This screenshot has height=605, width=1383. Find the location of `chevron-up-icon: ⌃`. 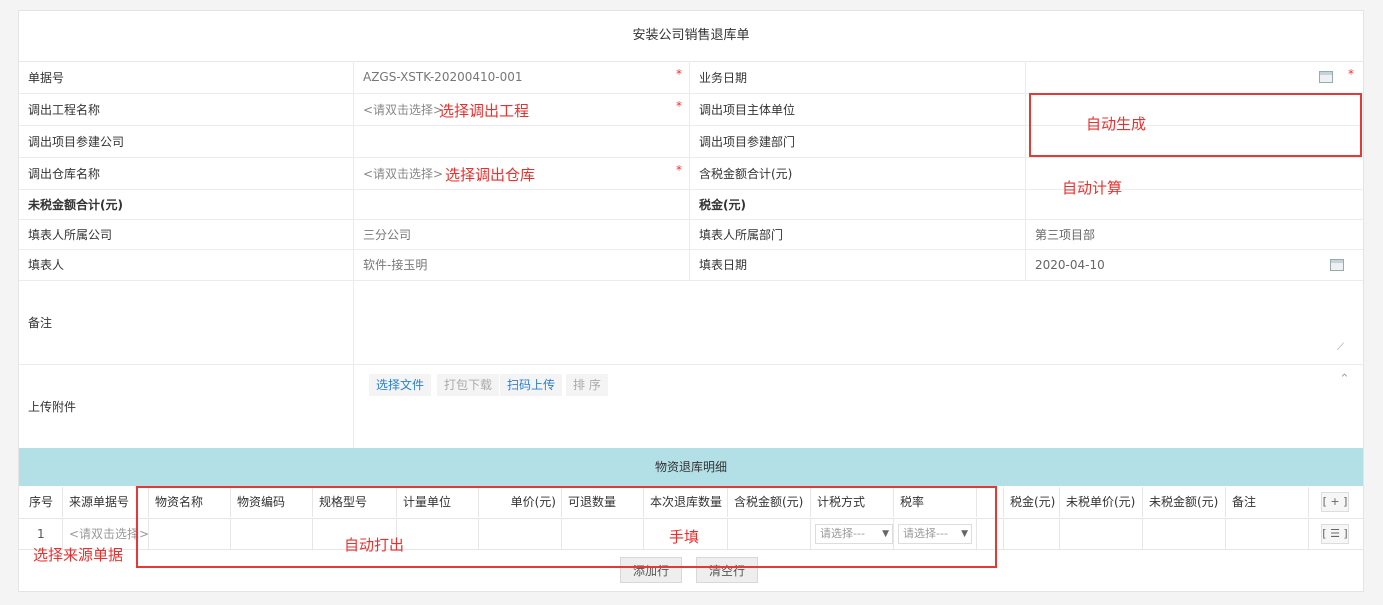

chevron-up-icon: ⌃ is located at coordinates (1344, 379).